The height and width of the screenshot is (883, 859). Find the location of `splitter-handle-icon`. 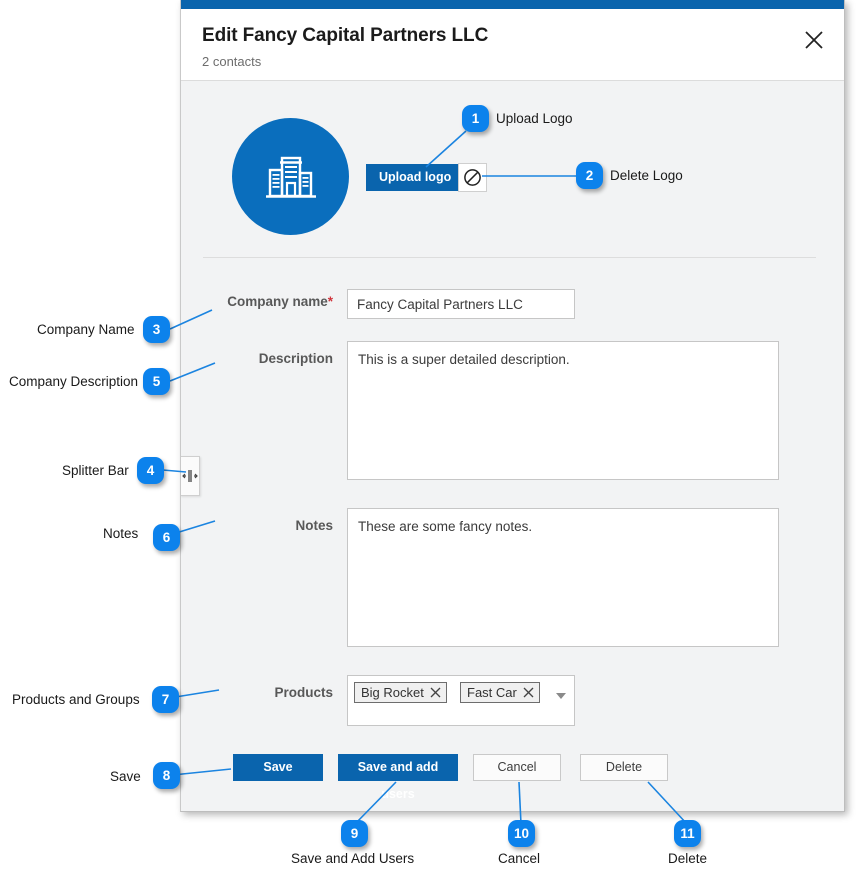

splitter-handle-icon is located at coordinates (189, 476).